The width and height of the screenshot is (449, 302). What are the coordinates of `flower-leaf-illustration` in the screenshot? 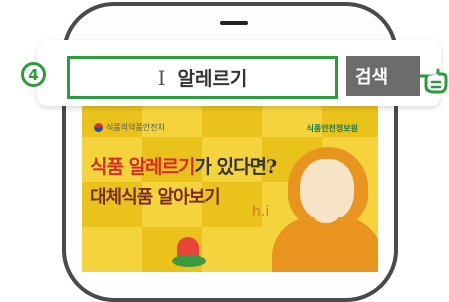 It's located at (189, 261).